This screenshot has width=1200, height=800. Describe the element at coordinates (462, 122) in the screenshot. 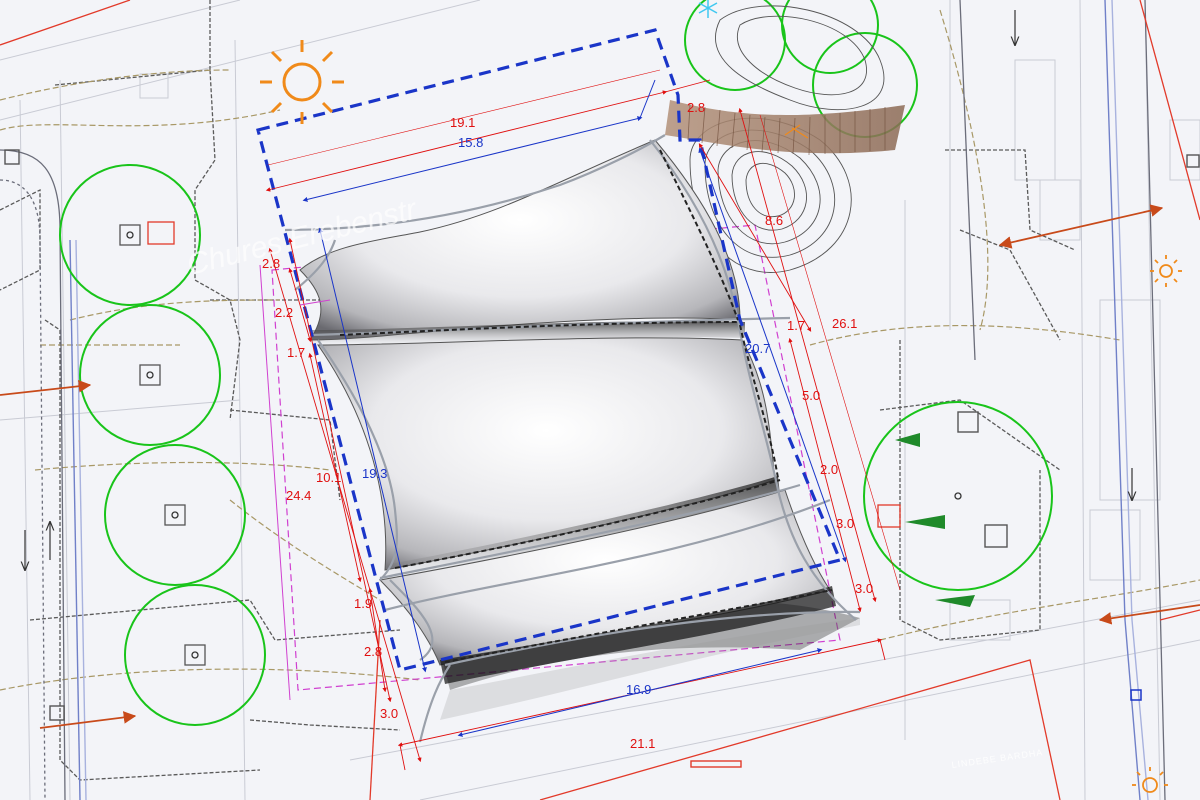

I see `dim-label: 19.1` at that location.